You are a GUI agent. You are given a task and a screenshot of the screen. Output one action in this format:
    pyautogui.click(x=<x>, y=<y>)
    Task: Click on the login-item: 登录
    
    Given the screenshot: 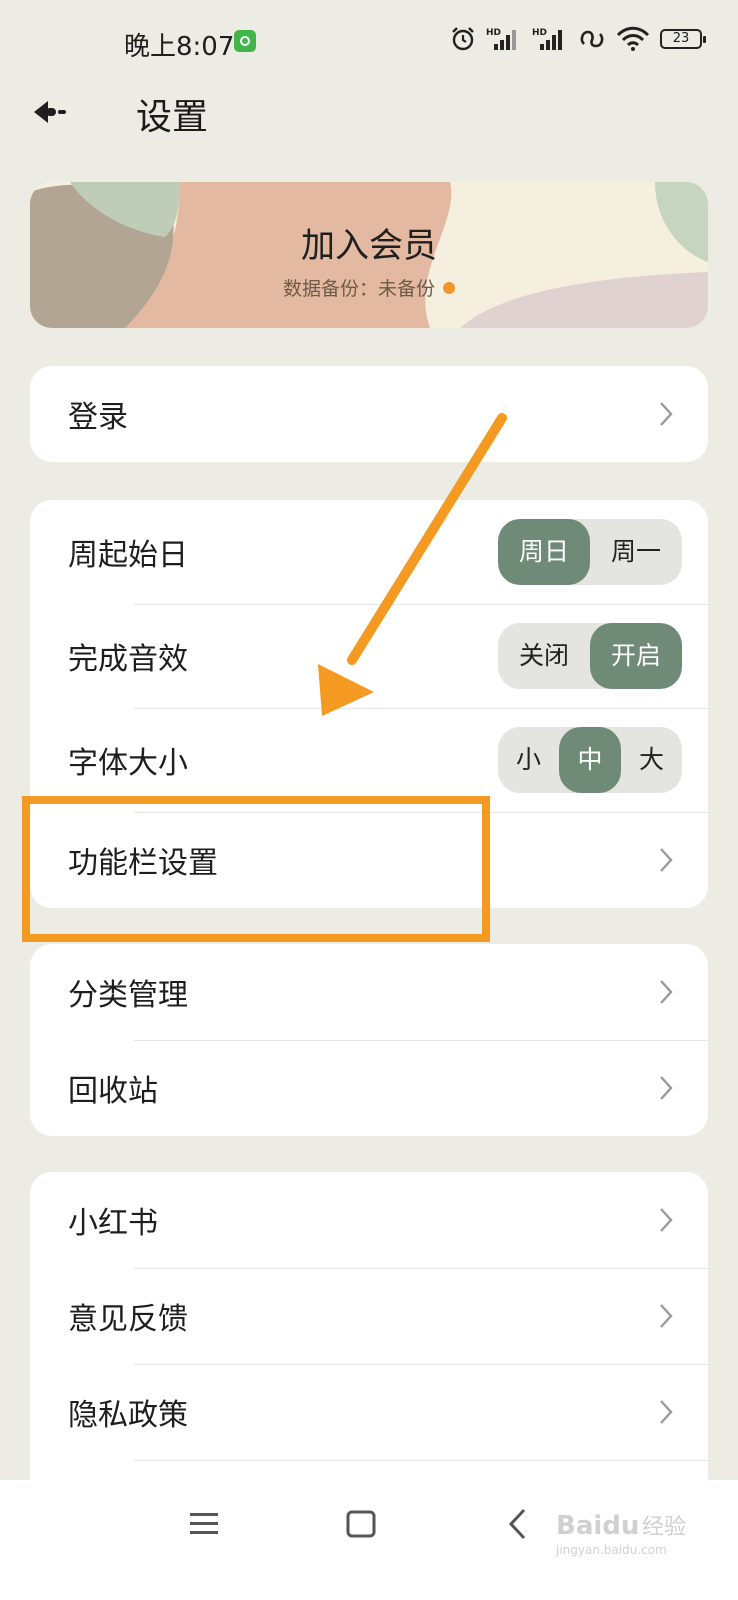 What is the action you would take?
    pyautogui.click(x=369, y=414)
    